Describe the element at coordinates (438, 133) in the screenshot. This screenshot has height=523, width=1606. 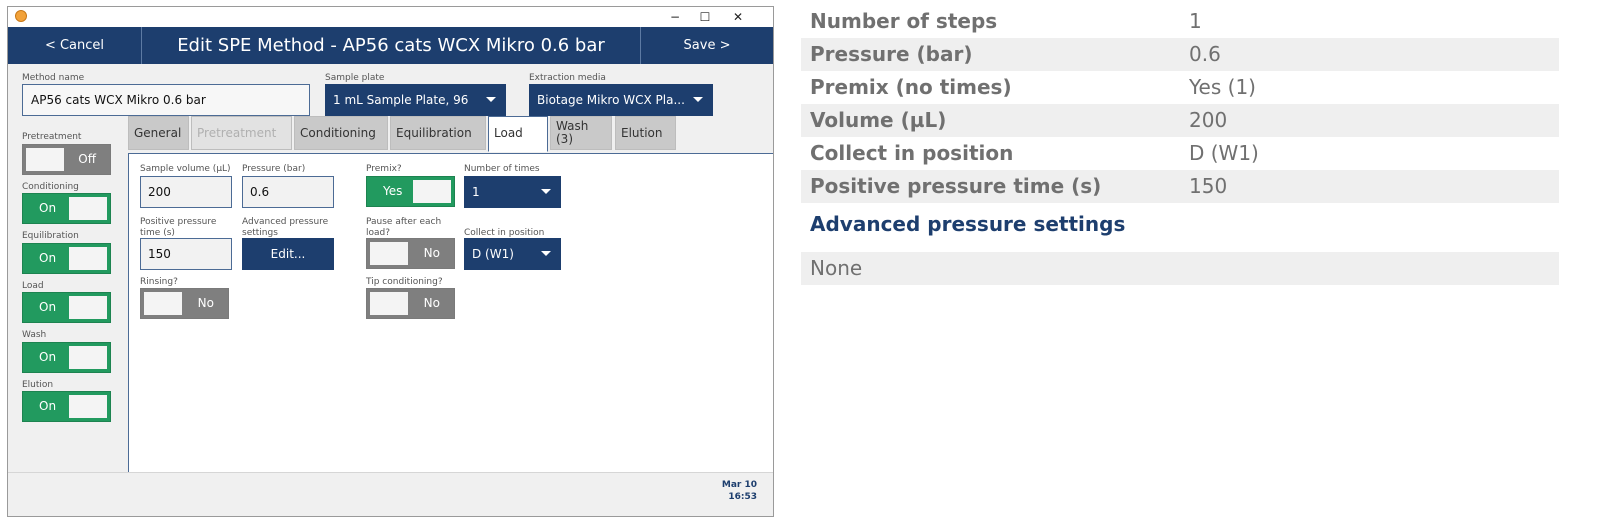
I see `tab-equilibration: Equilibration` at that location.